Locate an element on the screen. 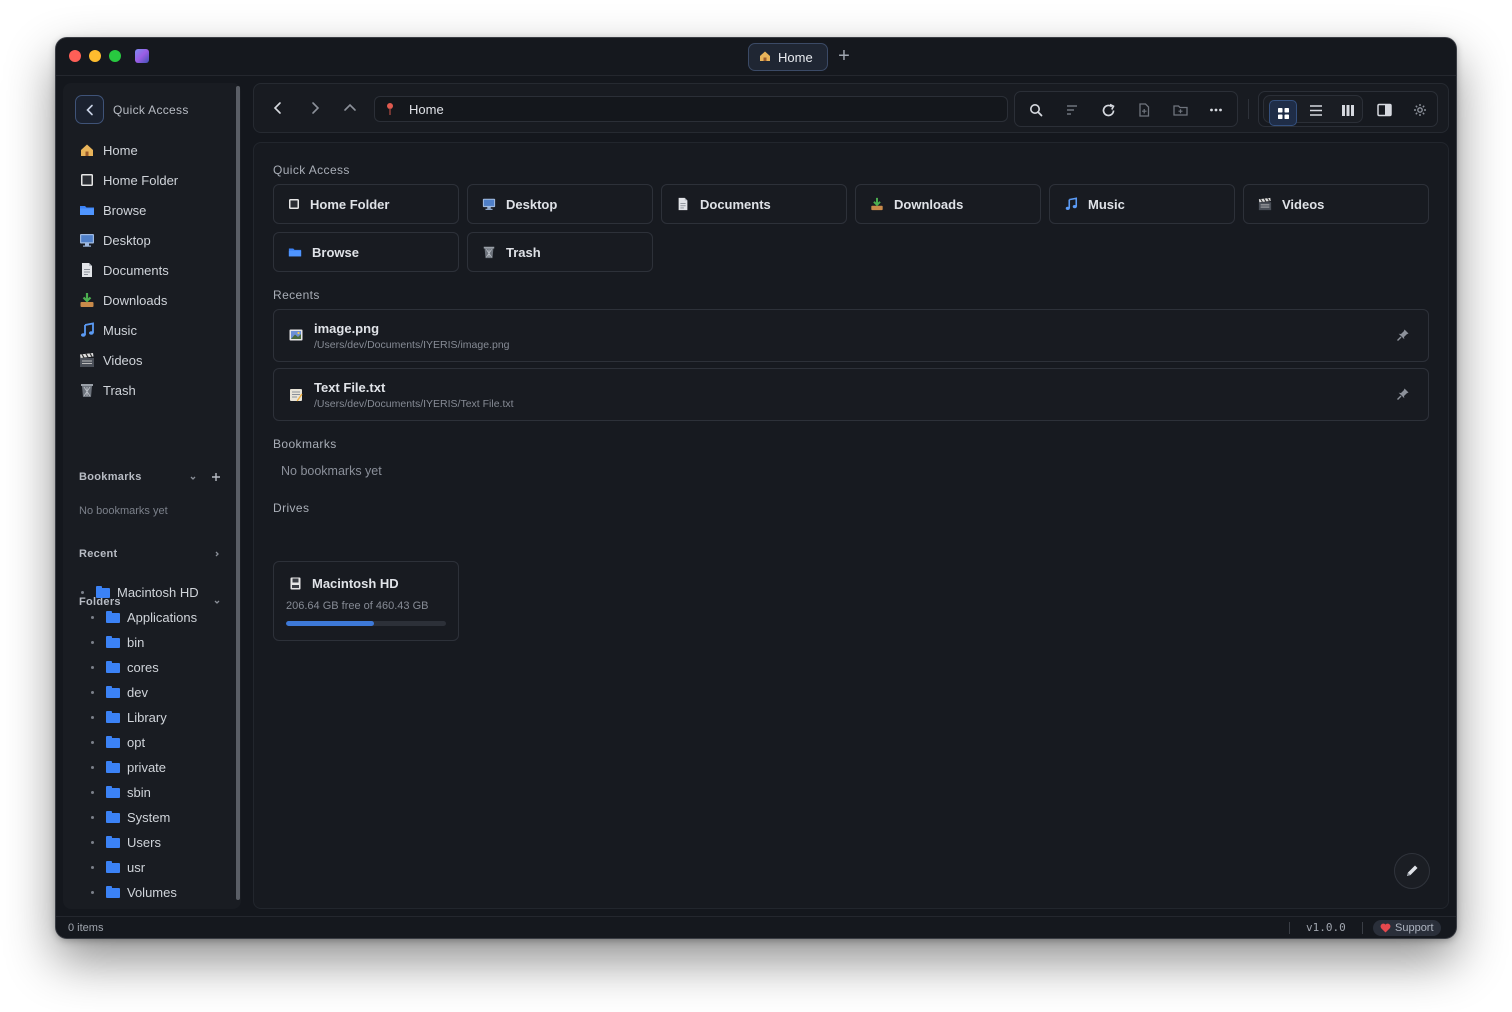 The height and width of the screenshot is (1012, 1512). drive-card: Macintosh HD 206.64 GB free of 460.43 GB is located at coordinates (366, 601).